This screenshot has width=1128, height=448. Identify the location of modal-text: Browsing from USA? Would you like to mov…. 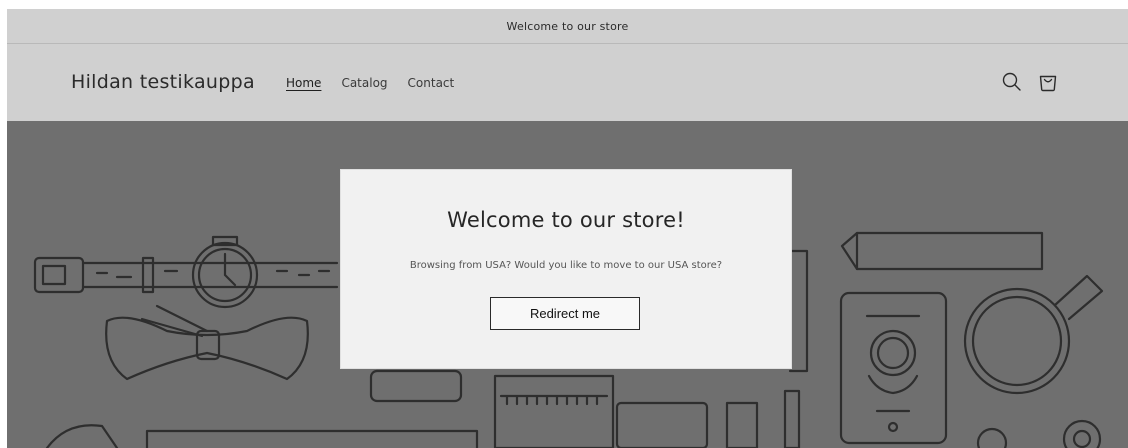
(566, 265).